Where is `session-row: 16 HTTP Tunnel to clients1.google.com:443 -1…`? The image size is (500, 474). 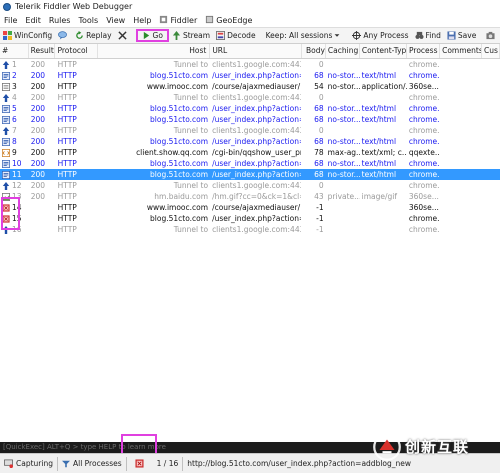 session-row: 16 HTTP Tunnel to clients1.google.com:443 -1… is located at coordinates (250, 229).